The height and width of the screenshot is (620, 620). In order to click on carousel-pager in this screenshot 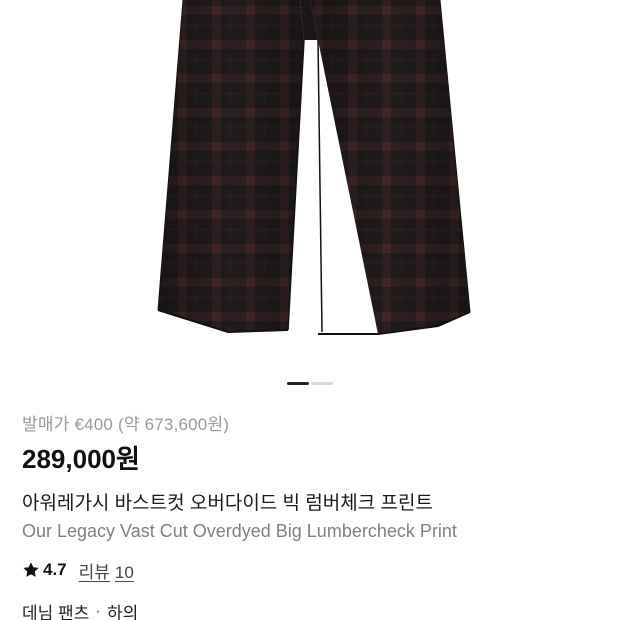, I will do `click(310, 384)`.